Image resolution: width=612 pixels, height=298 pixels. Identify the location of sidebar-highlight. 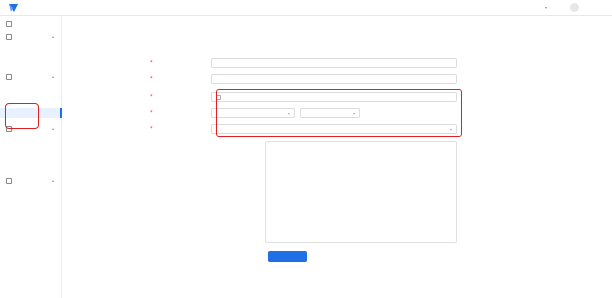
(22, 116).